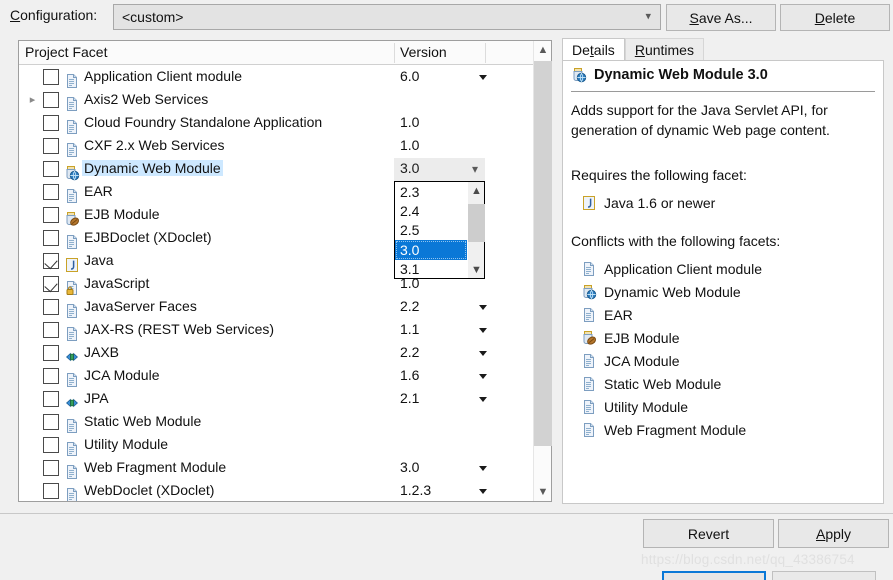 This screenshot has height=580, width=893. What do you see at coordinates (708, 533) in the screenshot?
I see `revert-button: Revert` at bounding box center [708, 533].